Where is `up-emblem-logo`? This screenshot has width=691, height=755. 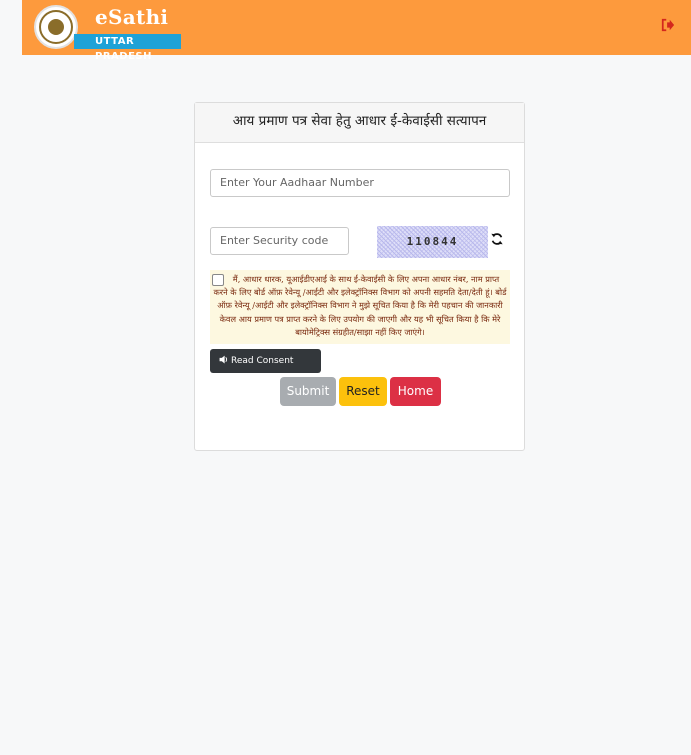
up-emblem-logo is located at coordinates (56, 27).